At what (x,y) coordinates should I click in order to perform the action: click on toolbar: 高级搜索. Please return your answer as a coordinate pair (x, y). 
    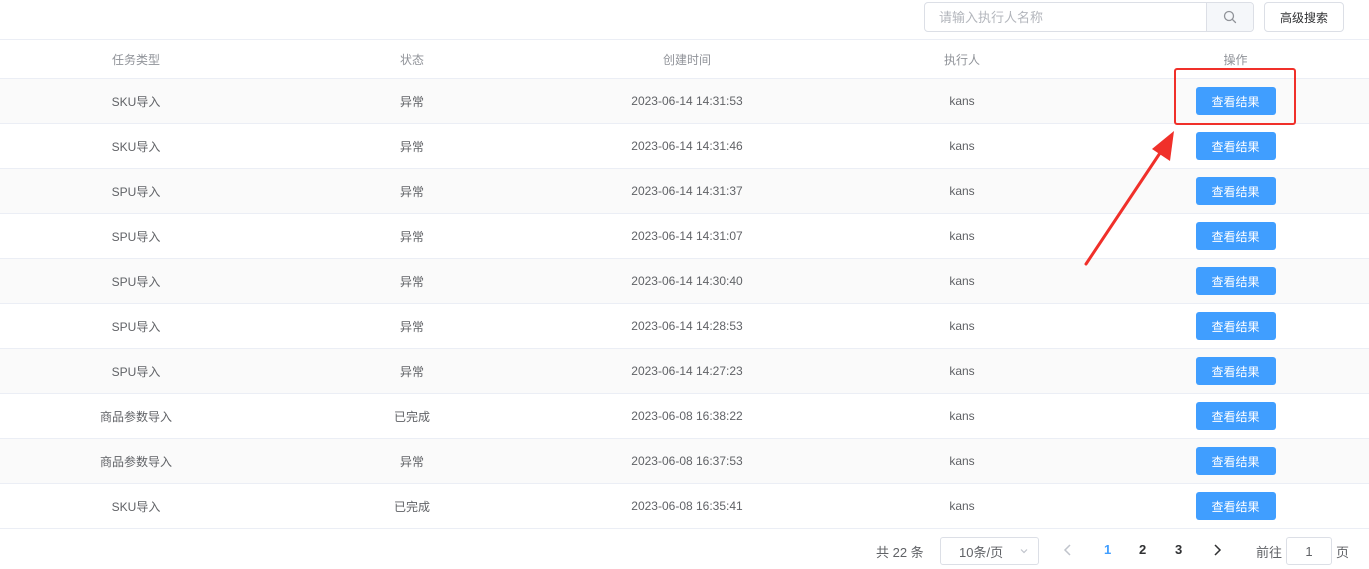
    Looking at the image, I should click on (684, 19).